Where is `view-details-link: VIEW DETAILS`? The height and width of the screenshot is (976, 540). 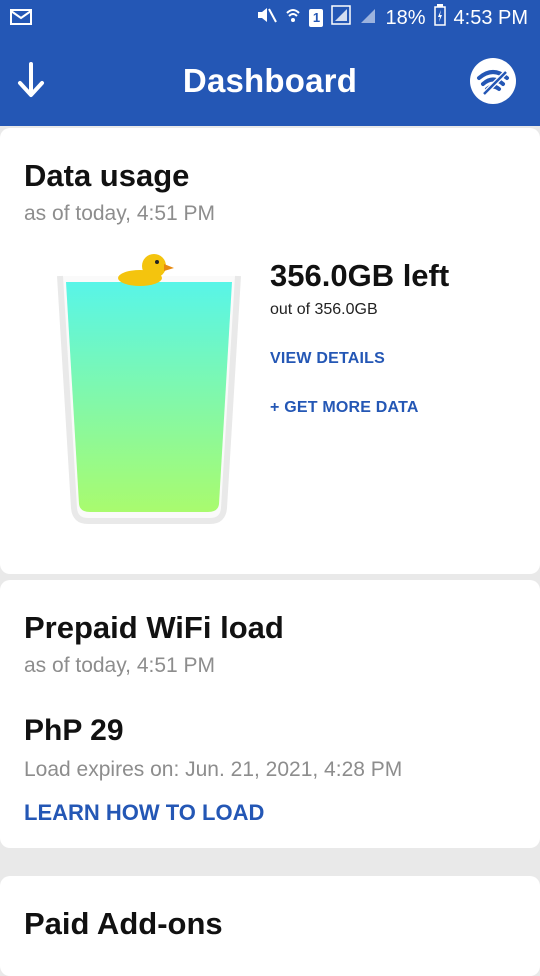 view-details-link: VIEW DETAILS is located at coordinates (327, 359).